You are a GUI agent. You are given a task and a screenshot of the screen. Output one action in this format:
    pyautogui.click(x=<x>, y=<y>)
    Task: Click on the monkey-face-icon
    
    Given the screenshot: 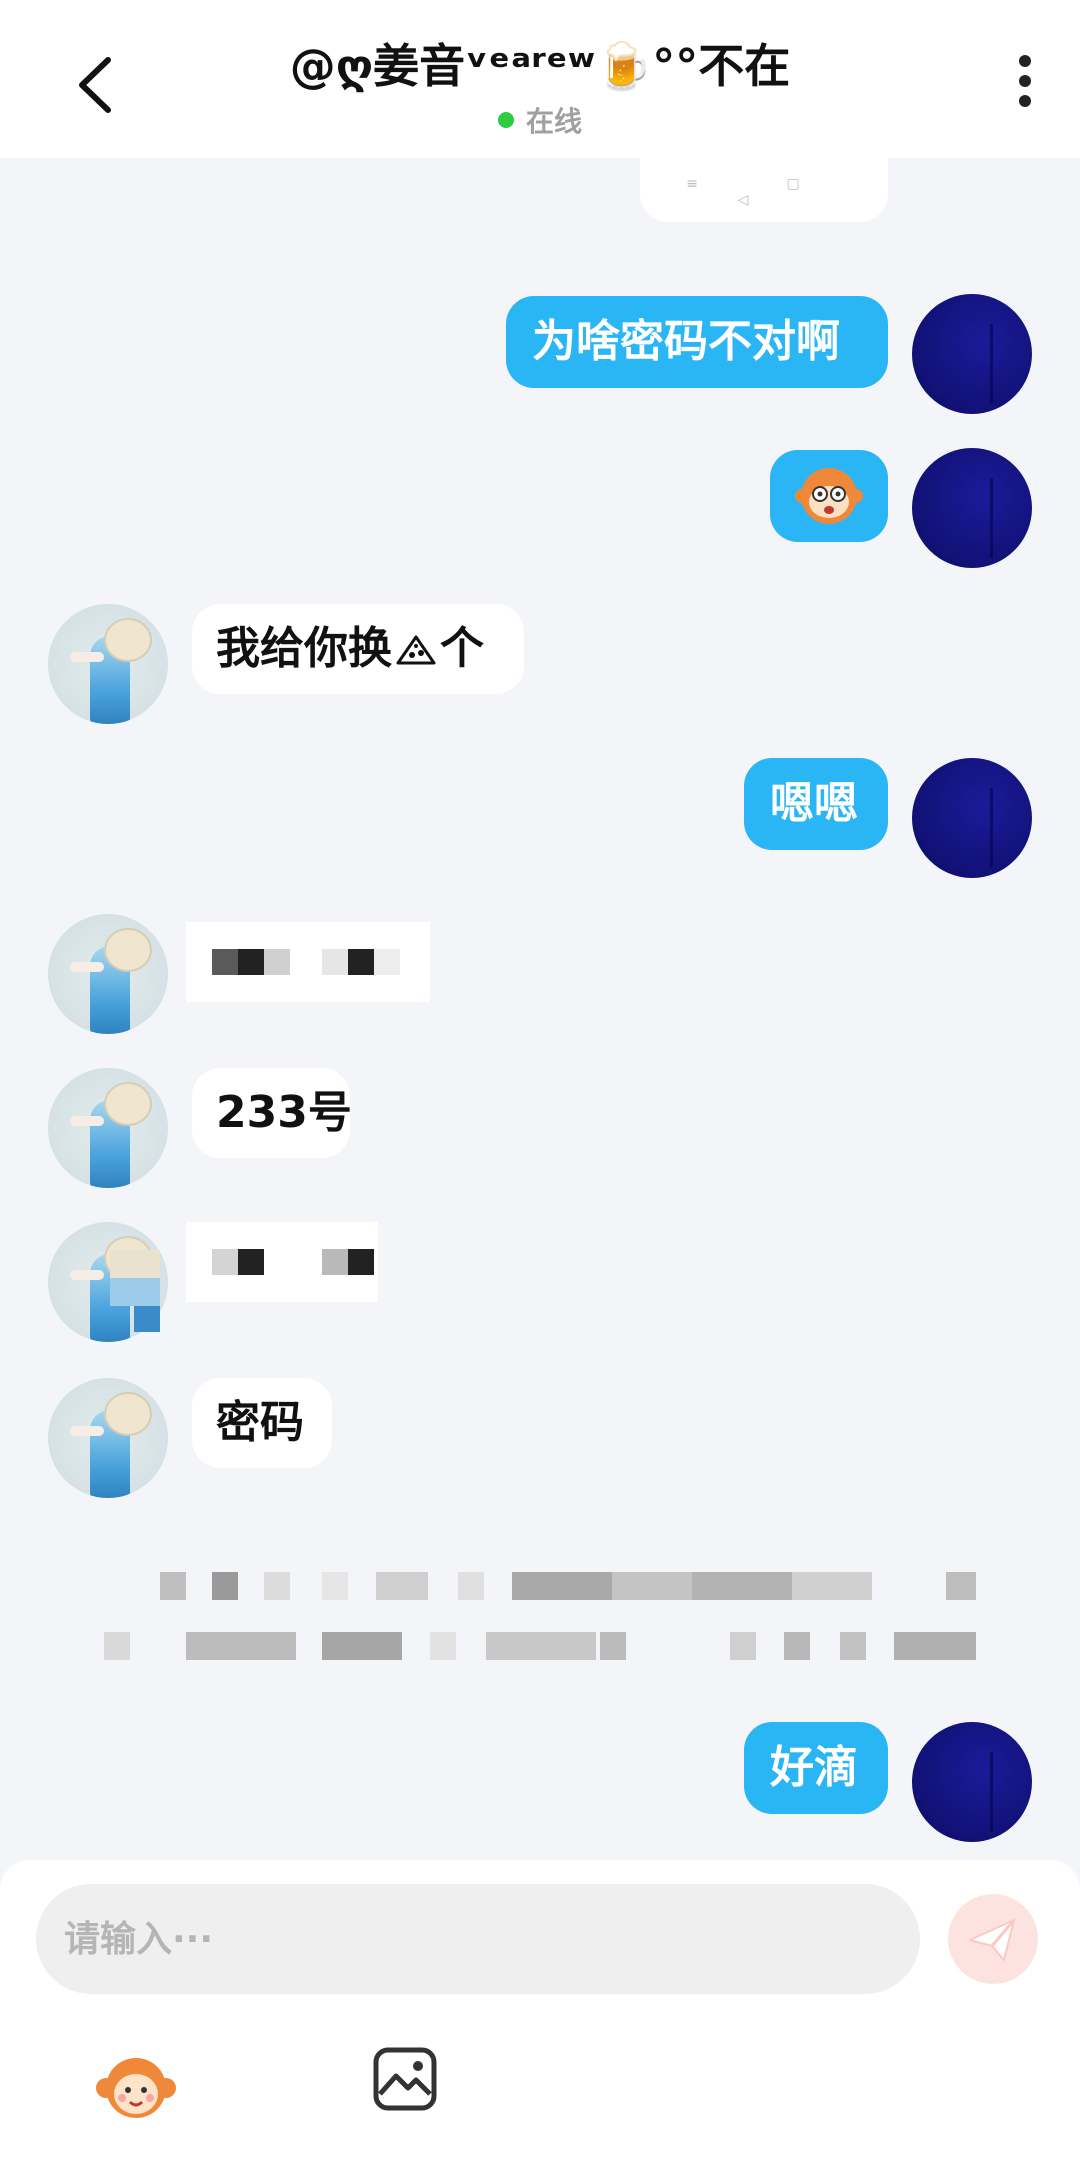 What is the action you would take?
    pyautogui.click(x=829, y=496)
    